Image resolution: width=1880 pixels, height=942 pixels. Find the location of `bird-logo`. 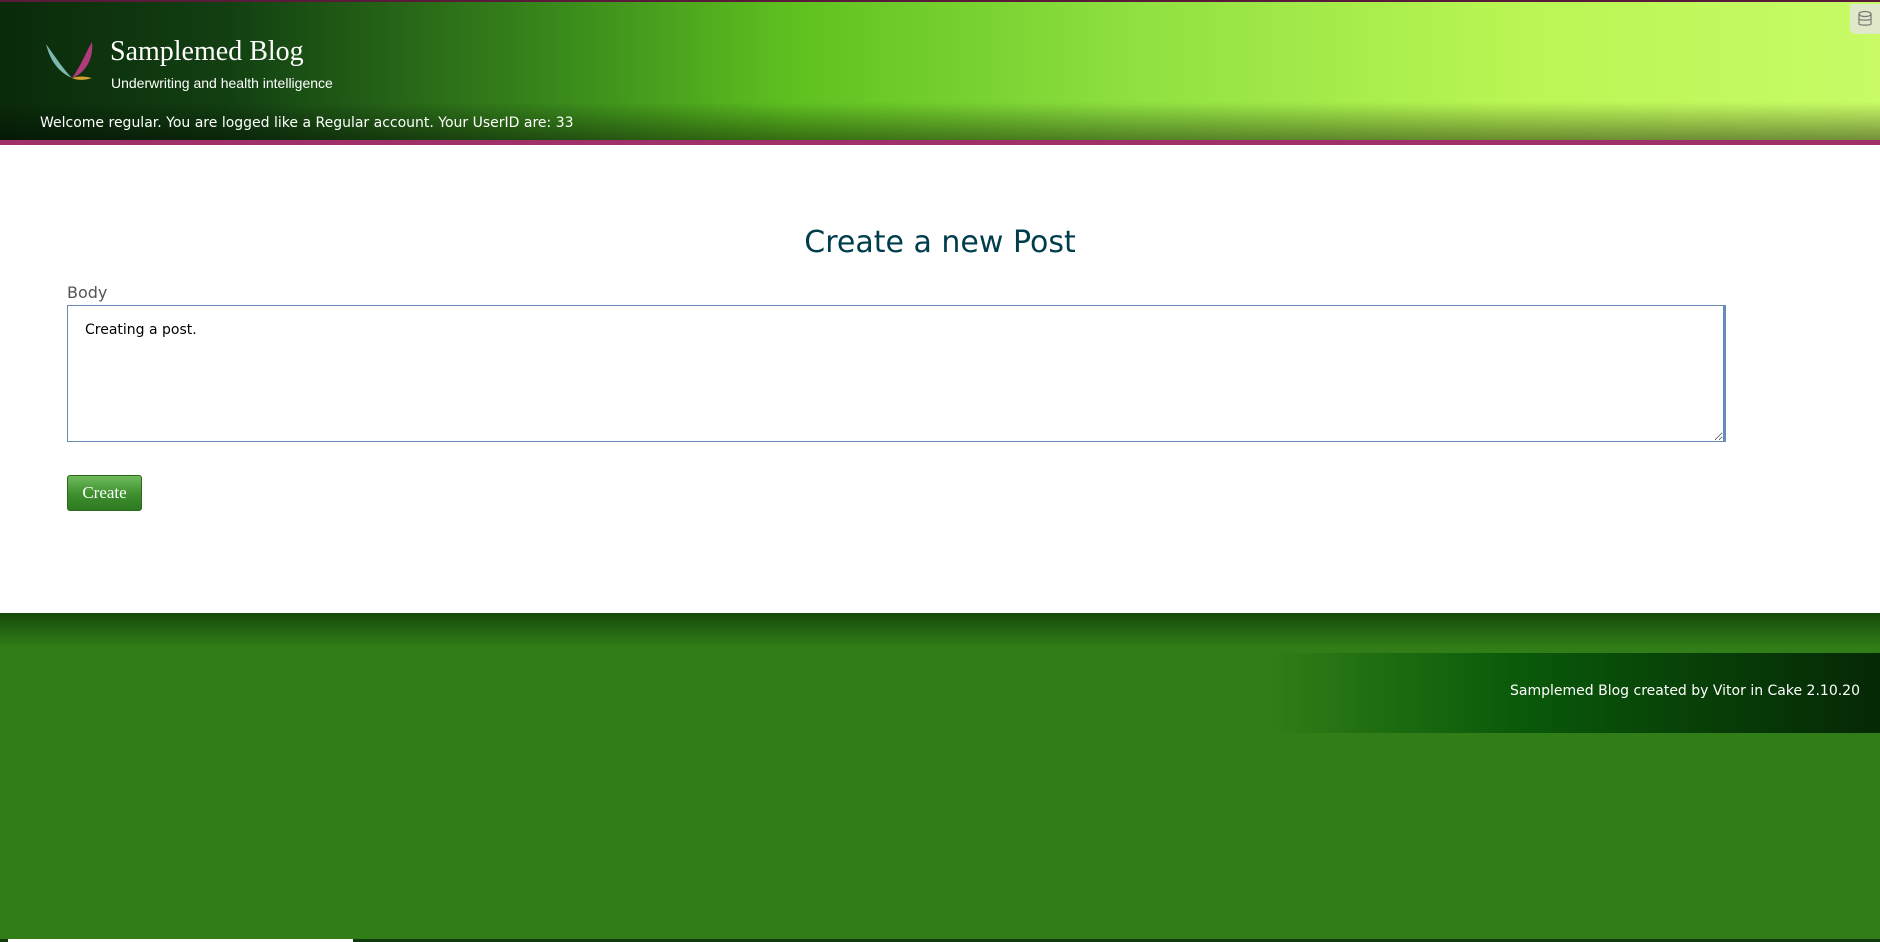

bird-logo is located at coordinates (69, 61).